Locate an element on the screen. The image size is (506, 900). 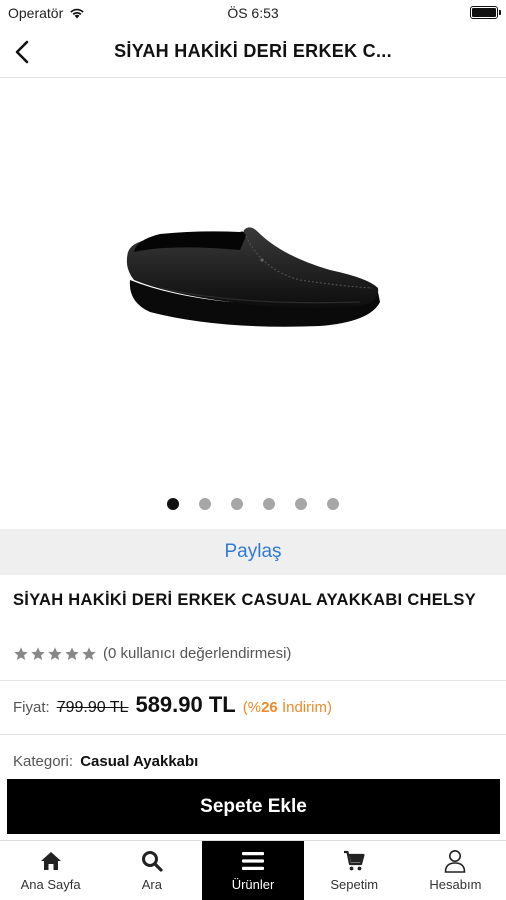
category-row: Kategori: Casual Ayakkabı is located at coordinates (105, 761).